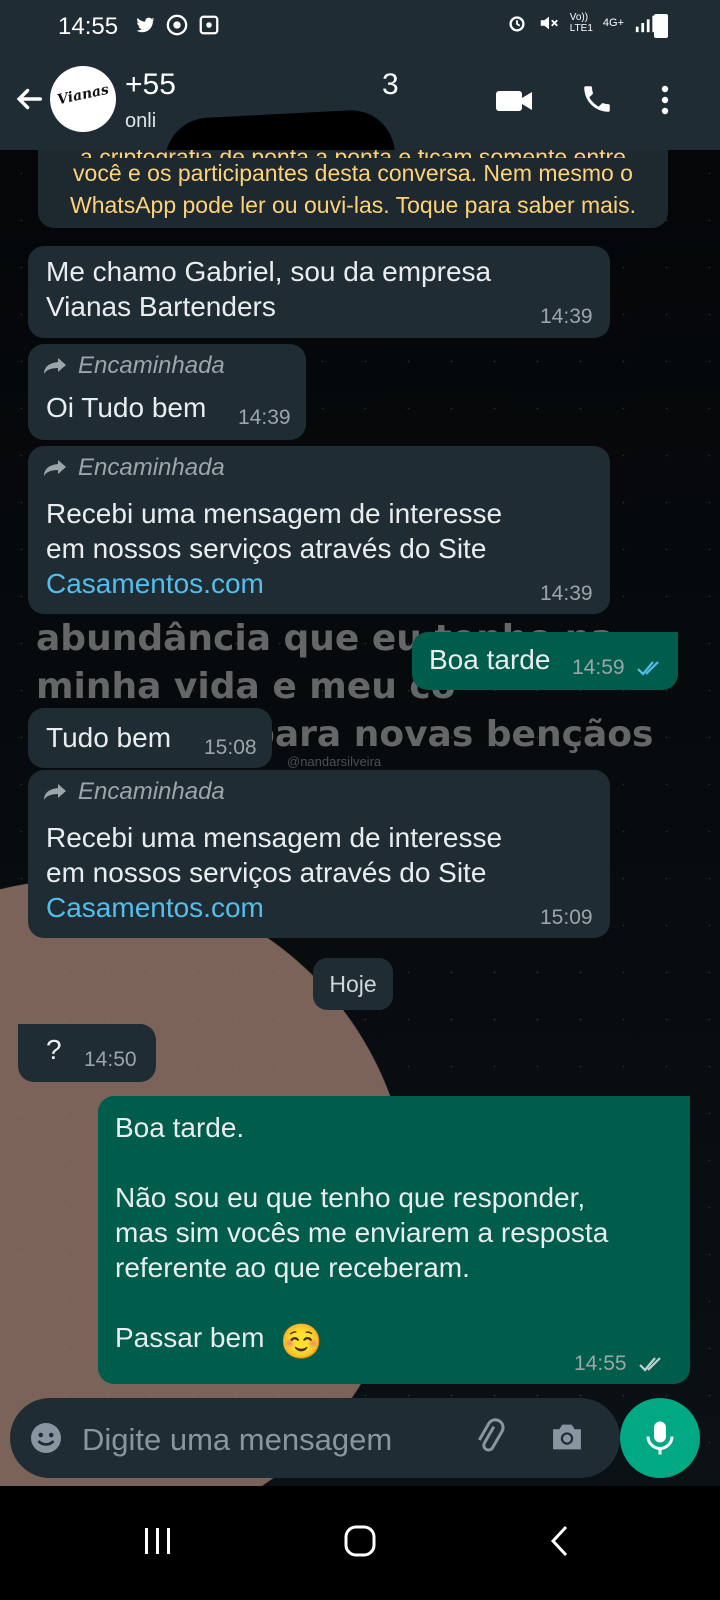  I want to click on network-labels: Vo)) LTE1, so click(581, 23).